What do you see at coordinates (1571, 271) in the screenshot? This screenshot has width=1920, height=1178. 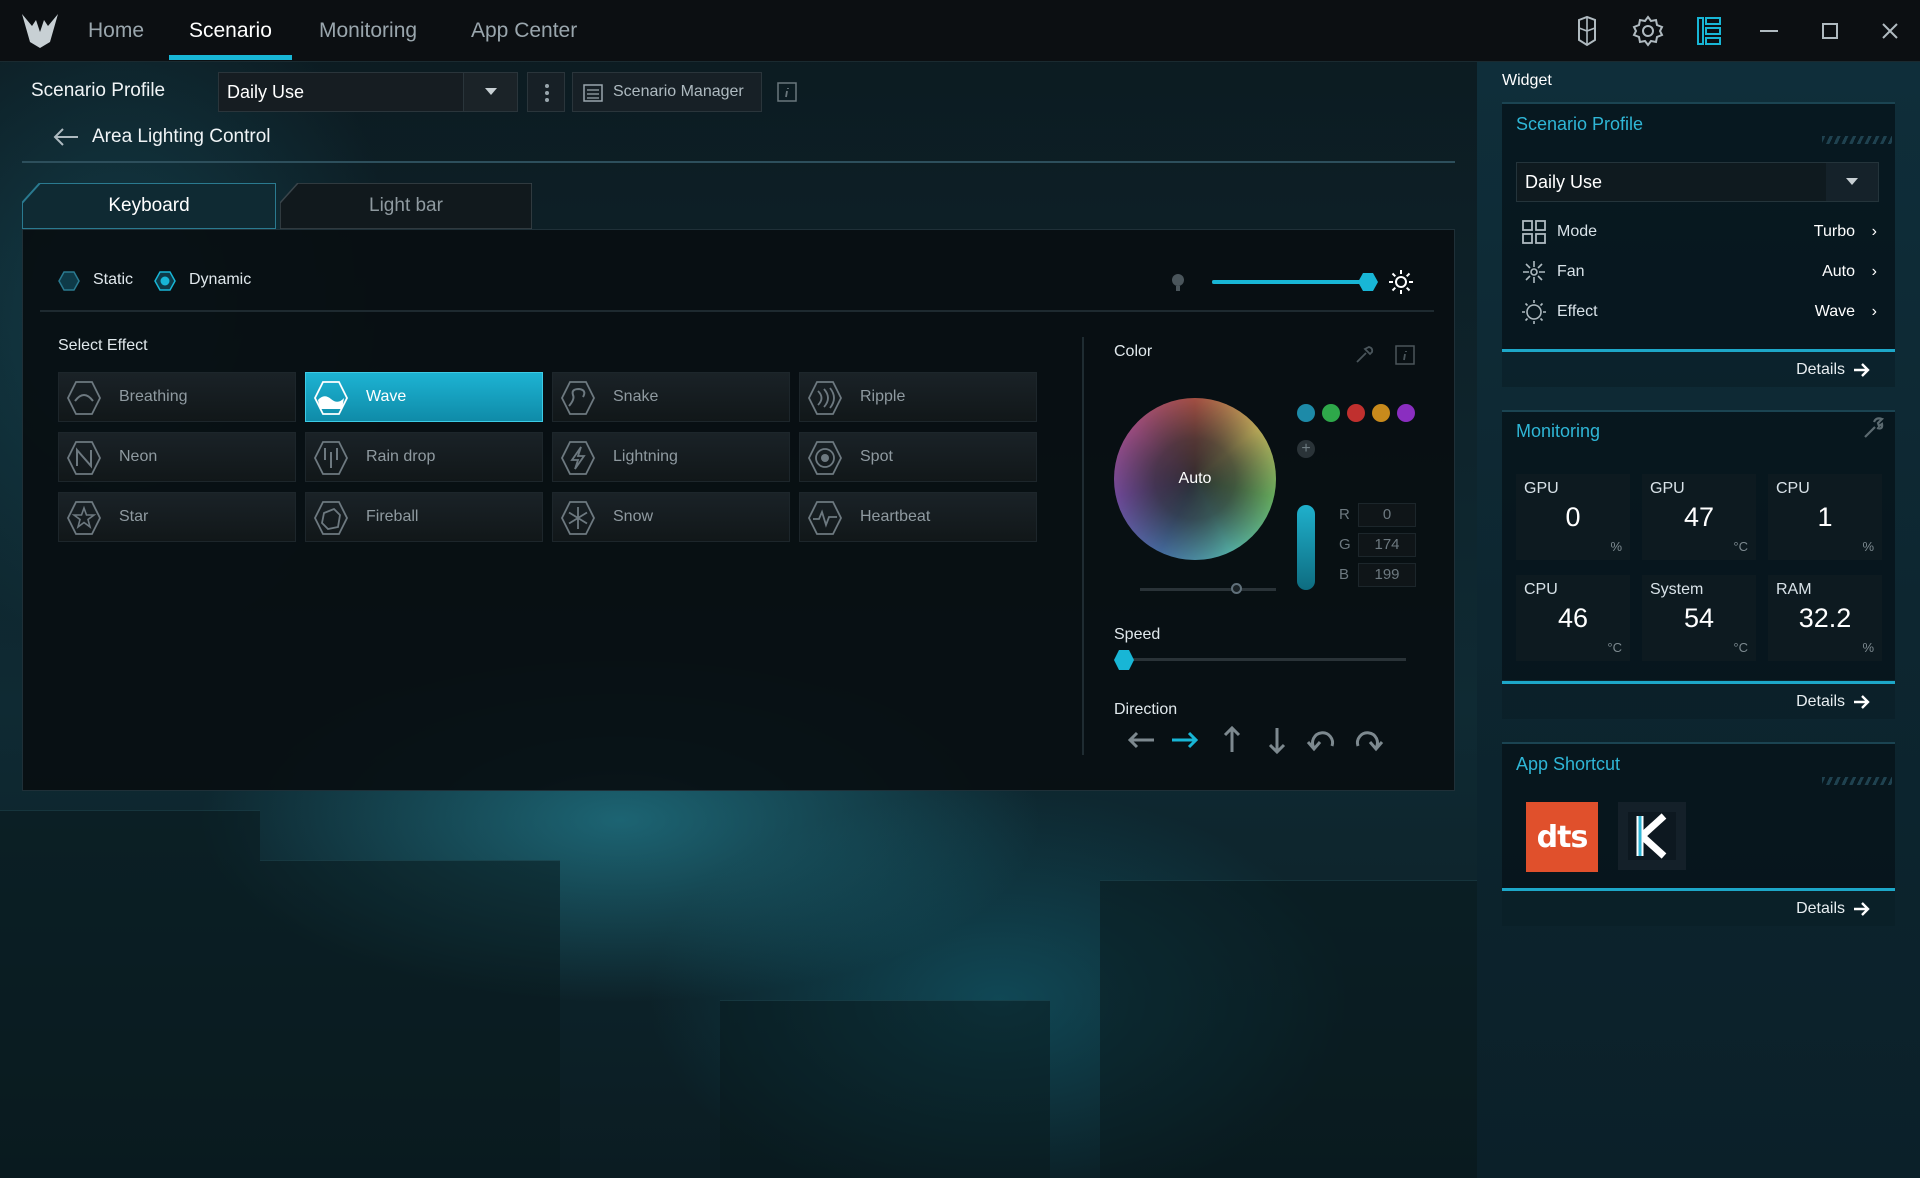 I see `fan-key: Fan` at bounding box center [1571, 271].